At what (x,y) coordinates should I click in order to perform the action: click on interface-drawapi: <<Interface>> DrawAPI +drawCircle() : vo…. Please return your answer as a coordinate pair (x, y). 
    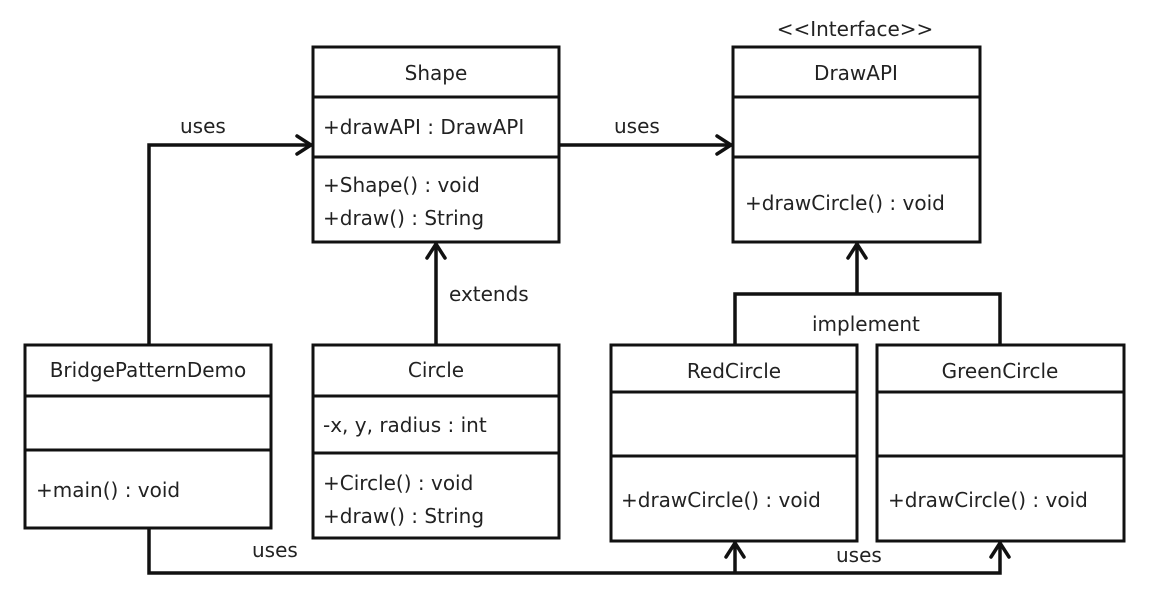
    Looking at the image, I should click on (856, 130).